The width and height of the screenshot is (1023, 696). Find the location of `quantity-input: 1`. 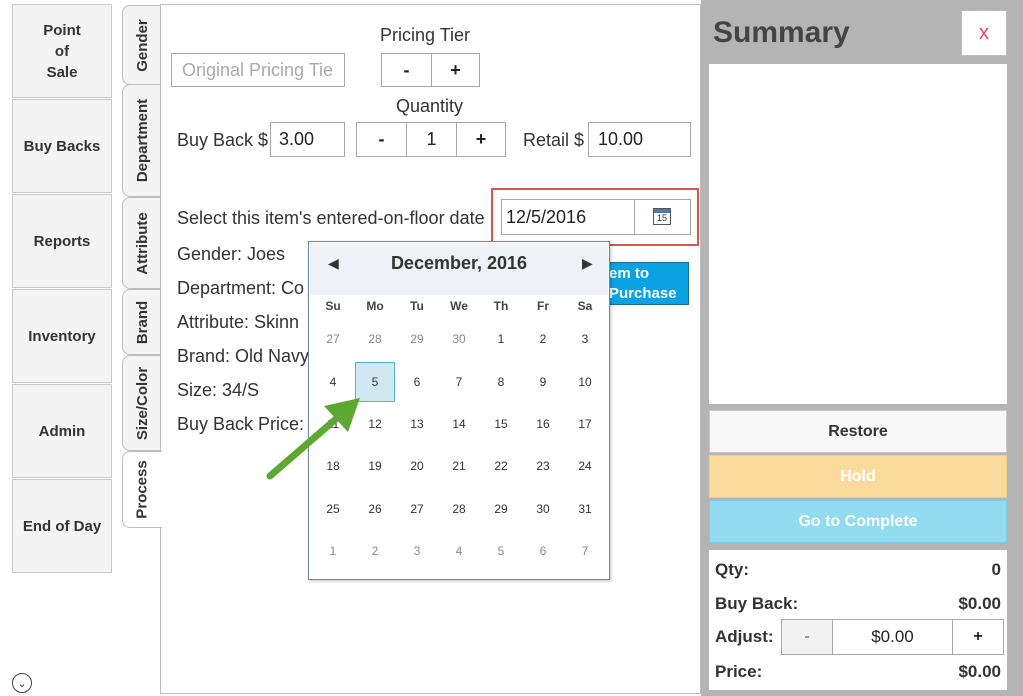

quantity-input: 1 is located at coordinates (431, 139).